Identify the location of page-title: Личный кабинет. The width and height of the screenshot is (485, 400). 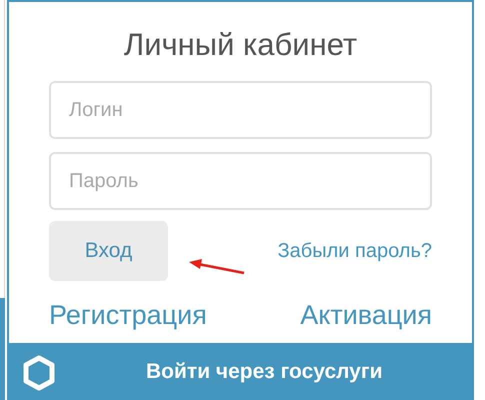
(240, 45).